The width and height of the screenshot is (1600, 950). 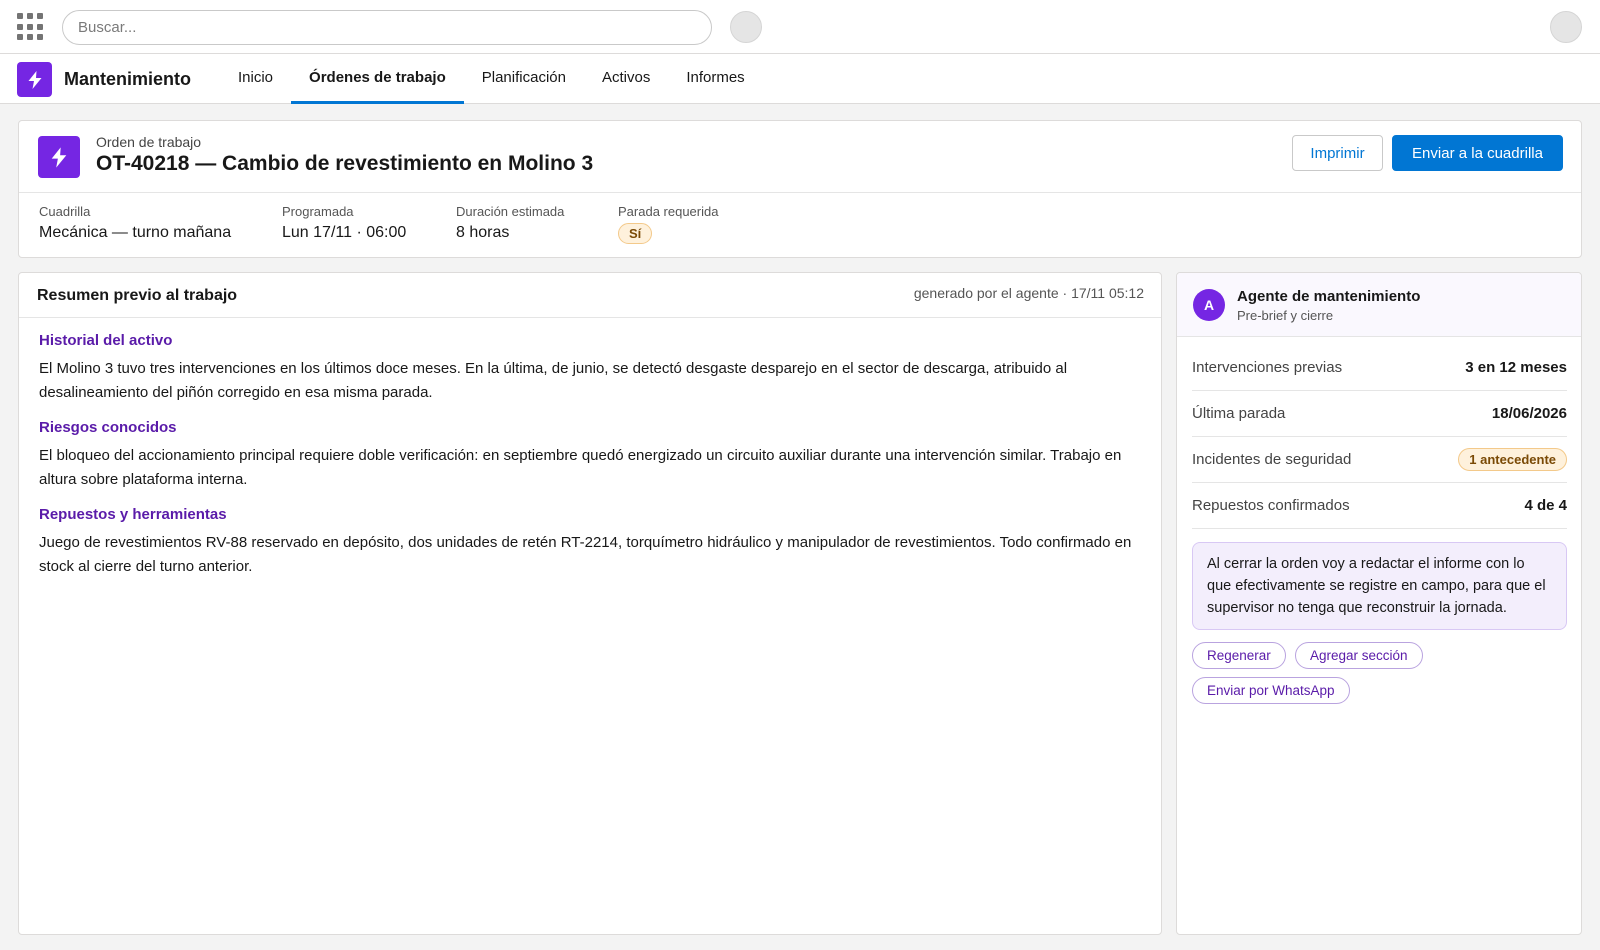 What do you see at coordinates (1239, 413) in the screenshot?
I see `stat-label: Última parada` at bounding box center [1239, 413].